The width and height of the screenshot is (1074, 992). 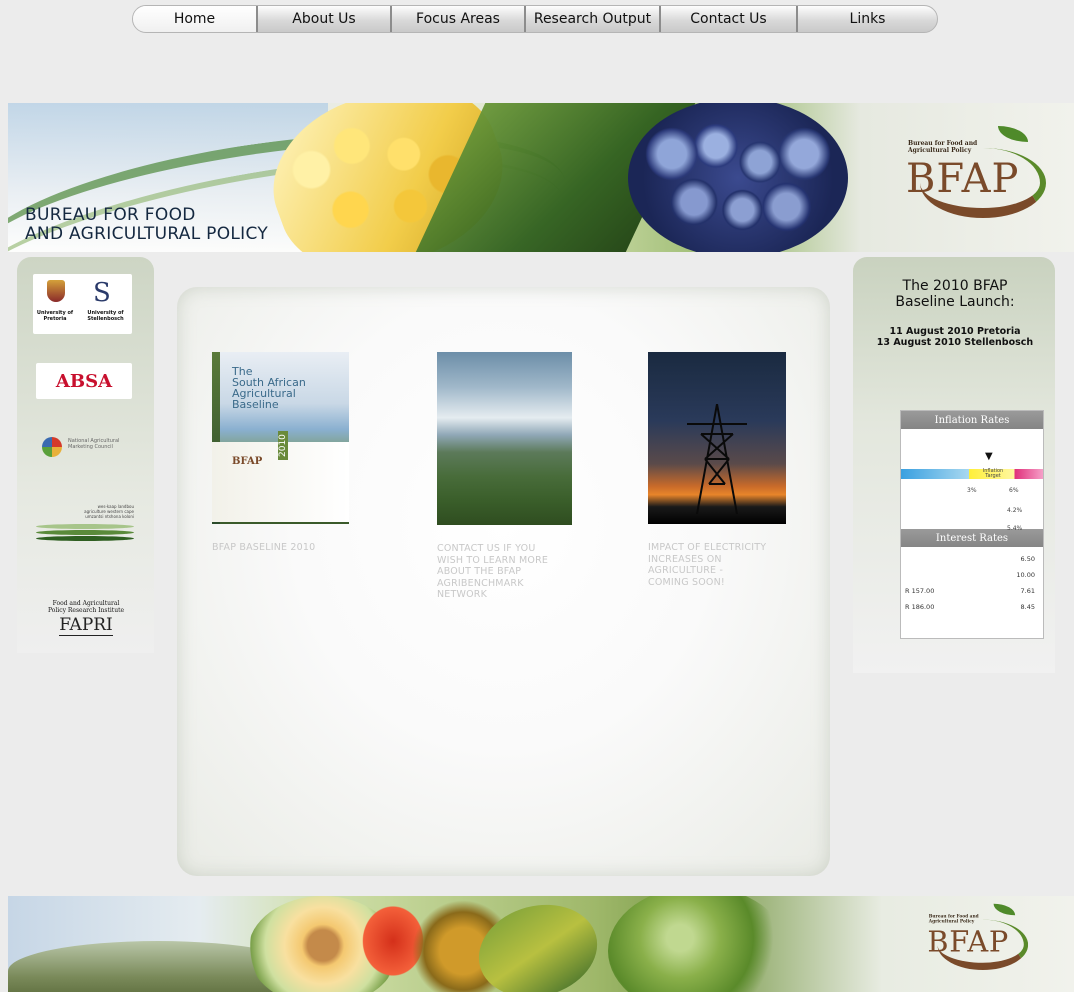 I want to click on book-title-line-4: Baseline, so click(x=255, y=404).